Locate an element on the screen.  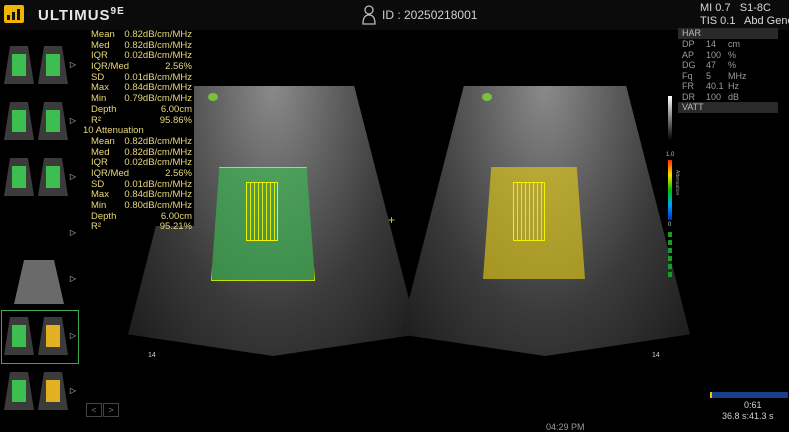
measure-row: R² 95.86% is located at coordinates (141, 120).